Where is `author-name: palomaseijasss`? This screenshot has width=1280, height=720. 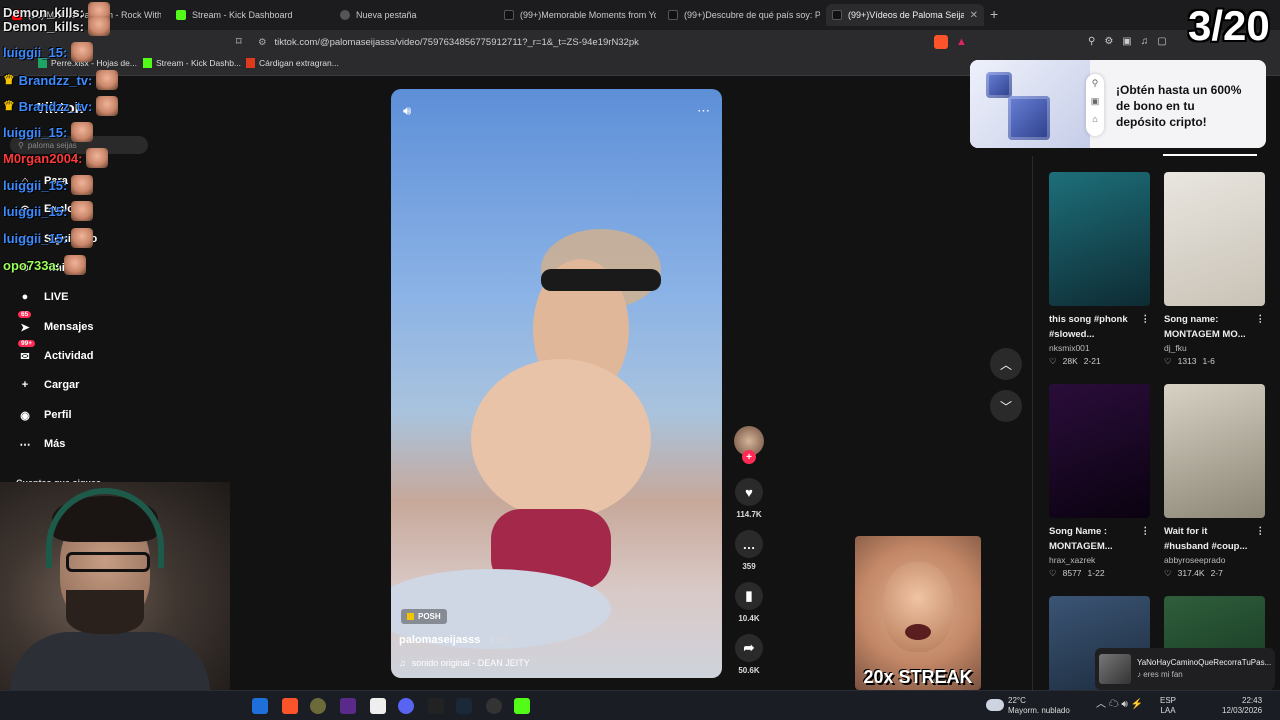
author-name: palomaseijasss is located at coordinates (440, 640).